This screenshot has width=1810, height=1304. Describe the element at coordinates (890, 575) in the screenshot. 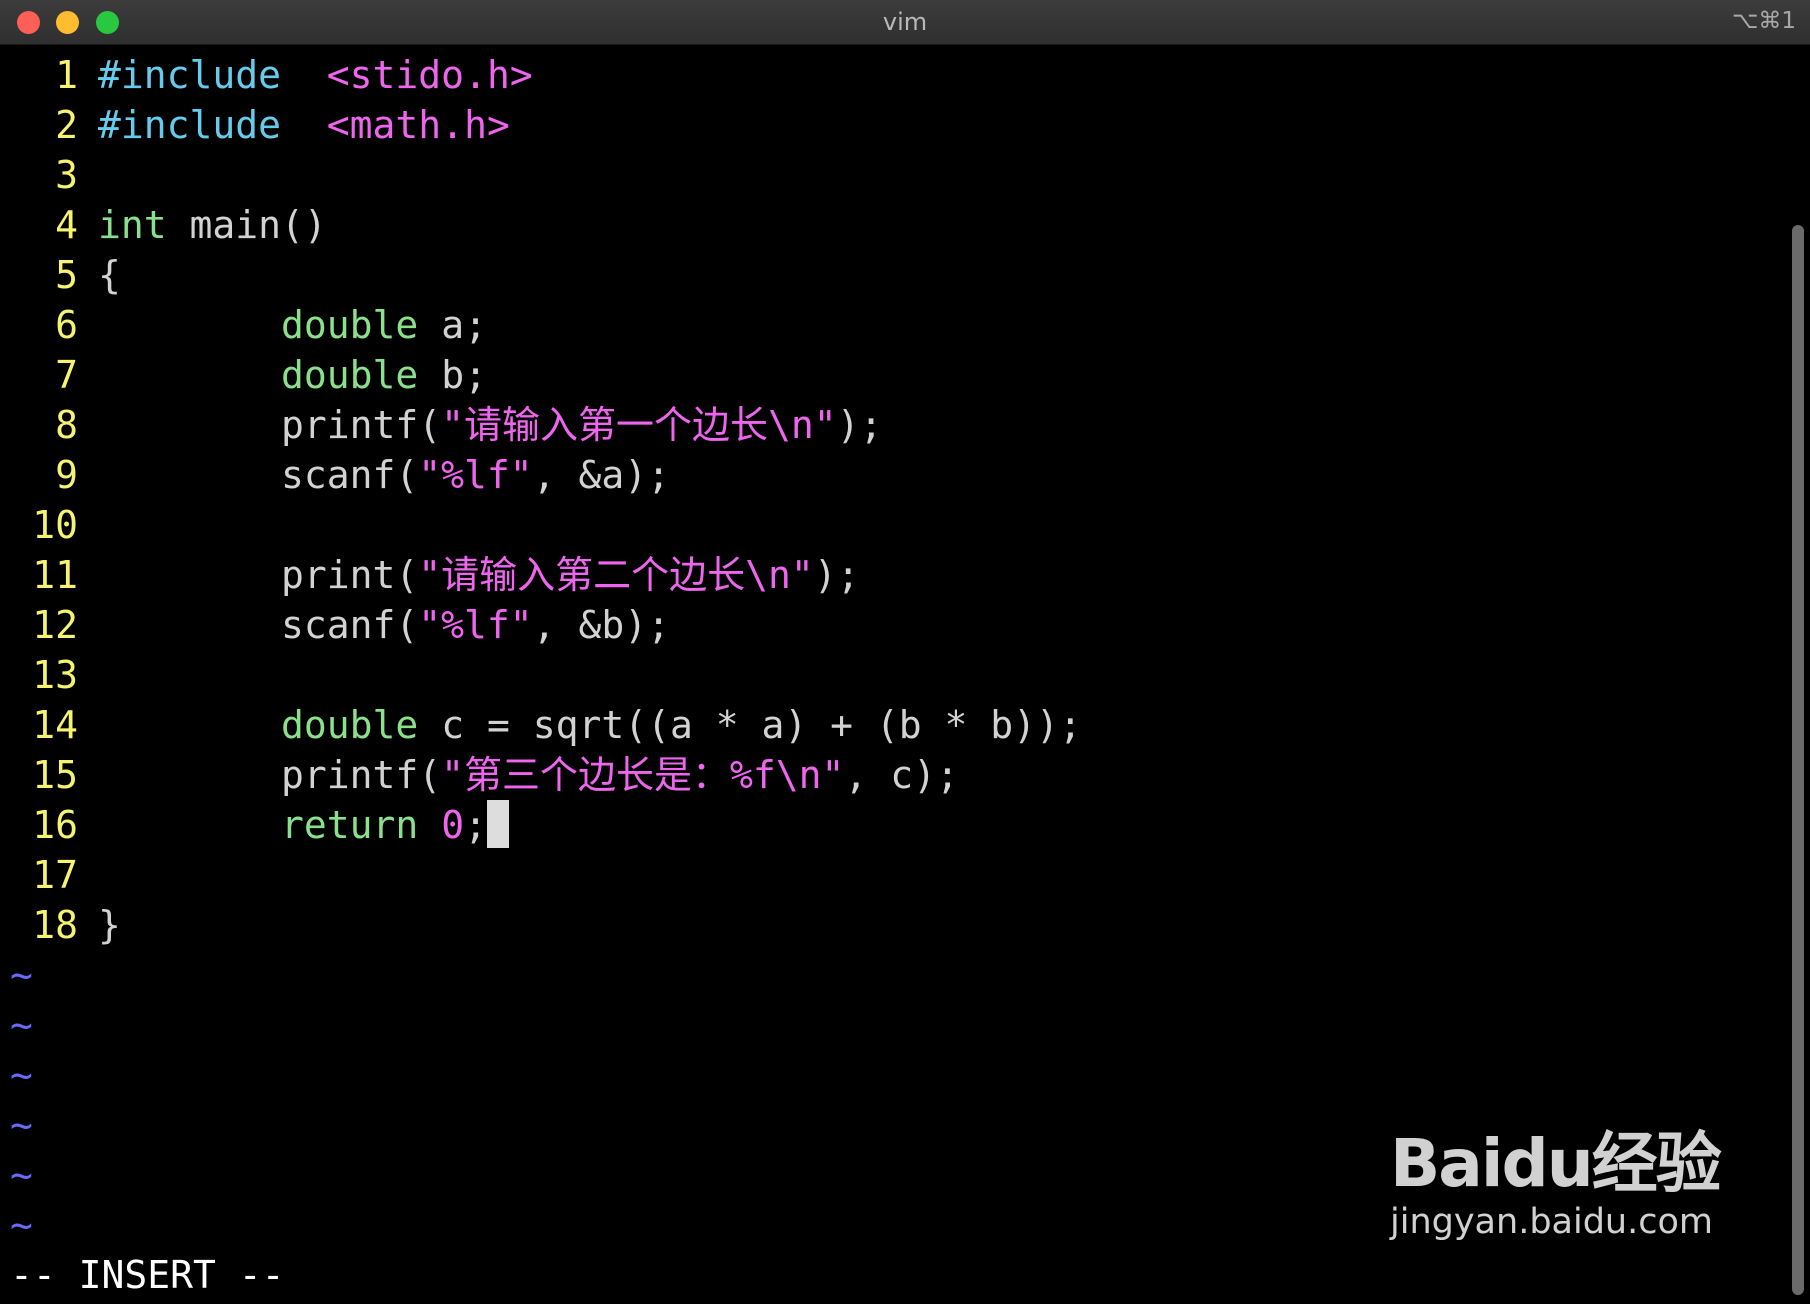

I see `code-line: 11 print("请输入第二个边长\n");` at that location.